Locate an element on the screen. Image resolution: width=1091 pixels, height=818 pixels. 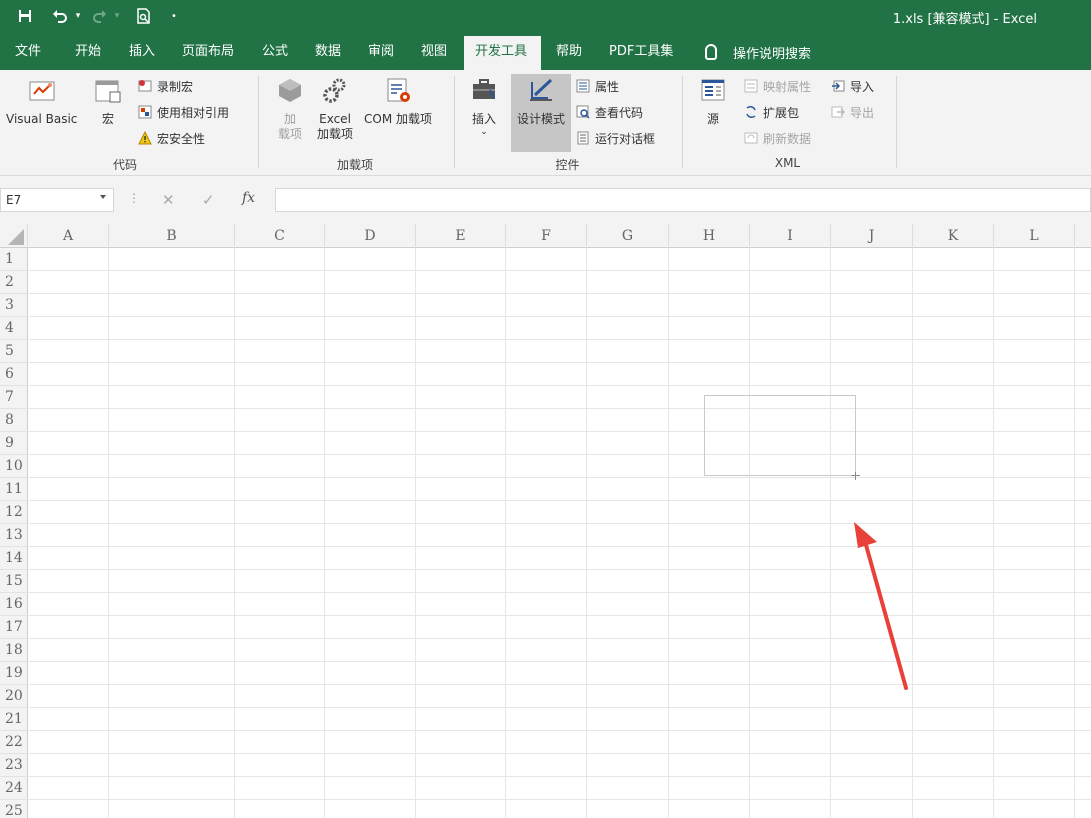
tab-formulas: 公式 is located at coordinates (275, 56).